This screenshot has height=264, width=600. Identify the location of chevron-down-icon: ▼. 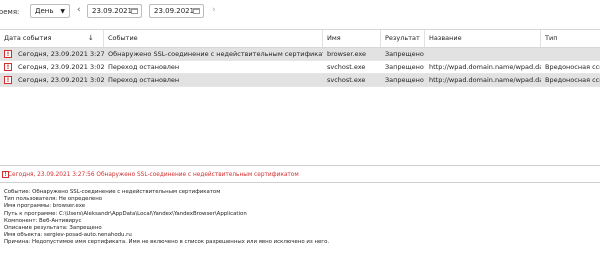
(62, 11).